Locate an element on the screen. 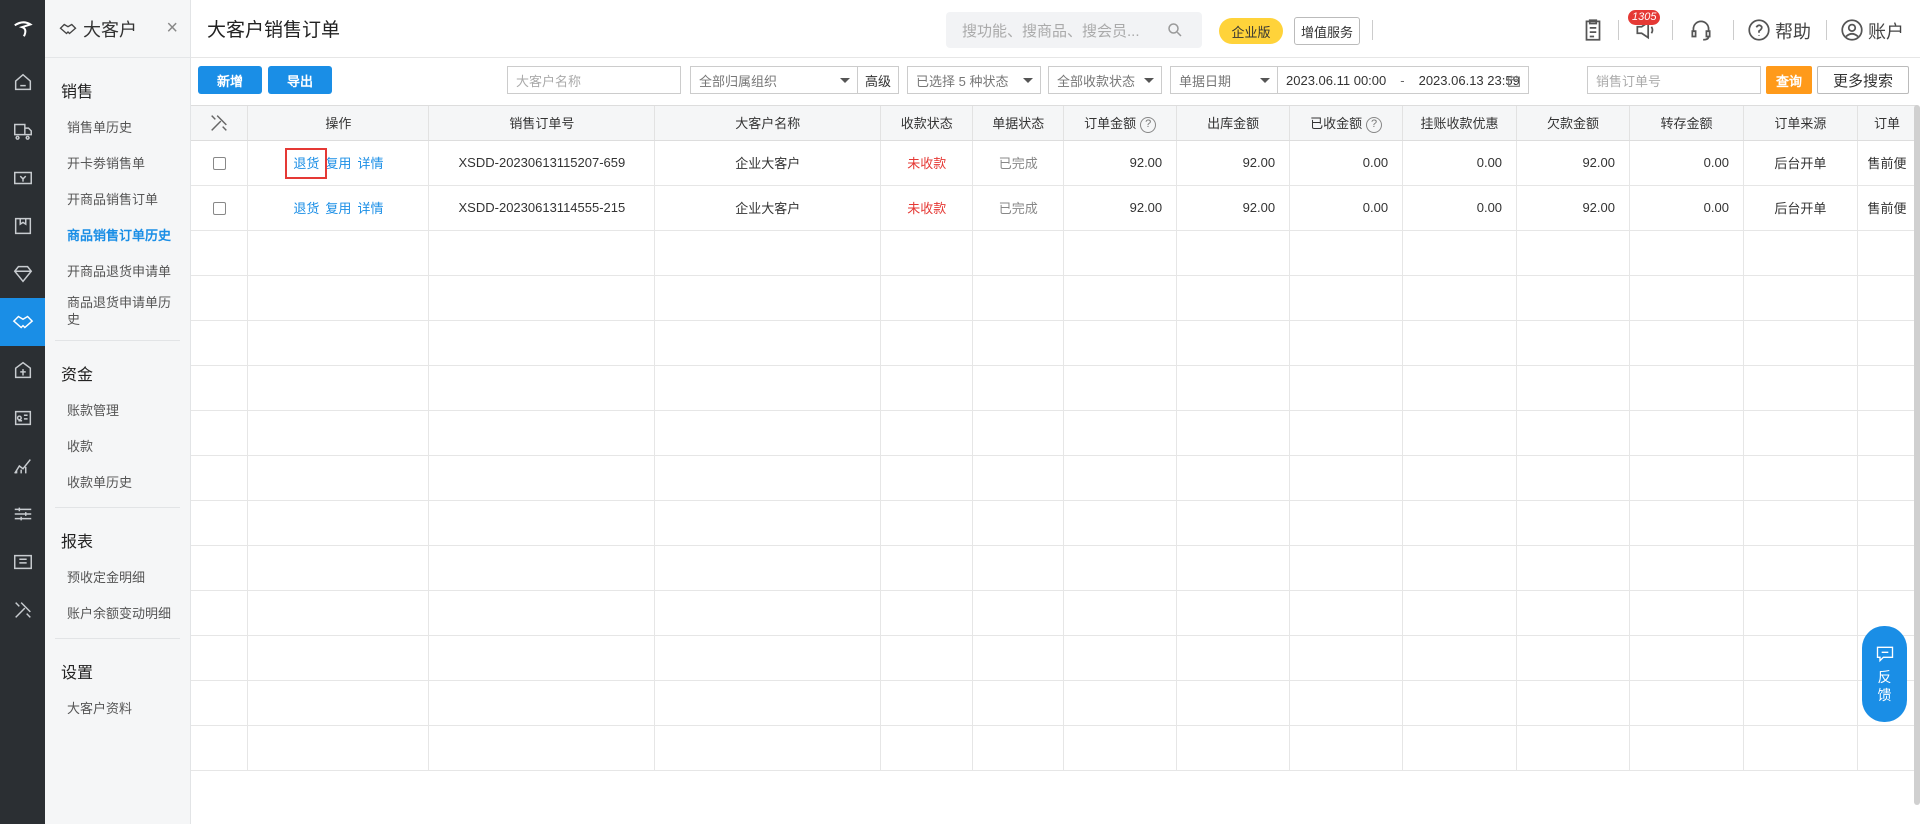  account-link: 账户 is located at coordinates (1886, 31).